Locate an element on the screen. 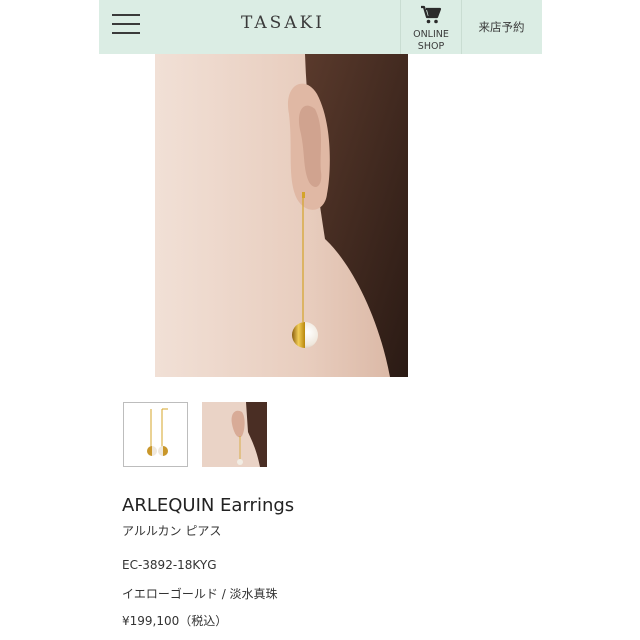  product-price: ¥199,100（税込） is located at coordinates (175, 621).